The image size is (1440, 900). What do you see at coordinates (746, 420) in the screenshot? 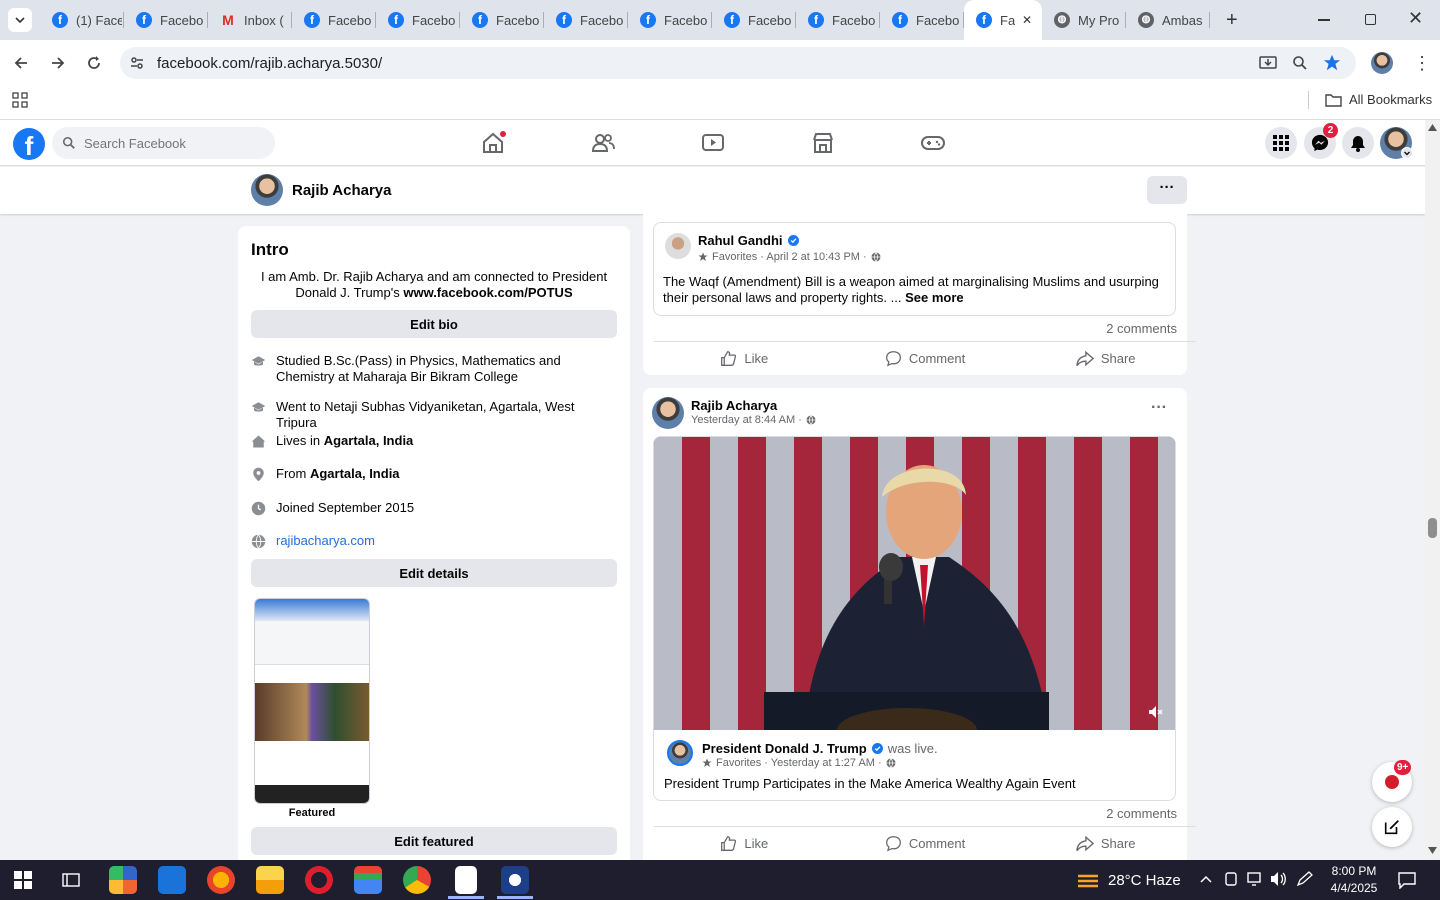
I see `post-meta-text: Yesterday at 8:44 AM ·` at bounding box center [746, 420].